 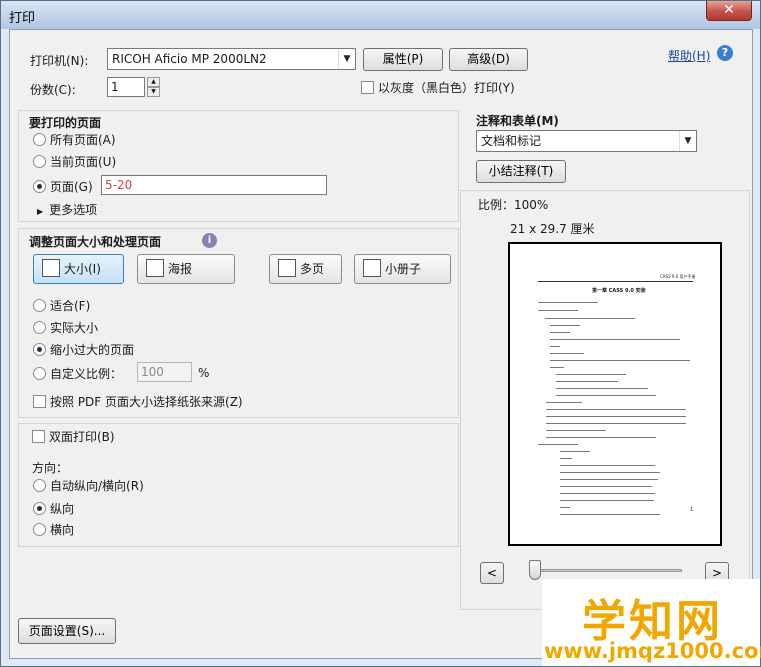 I want to click on booklet-button-label: 小册子, so click(x=403, y=269).